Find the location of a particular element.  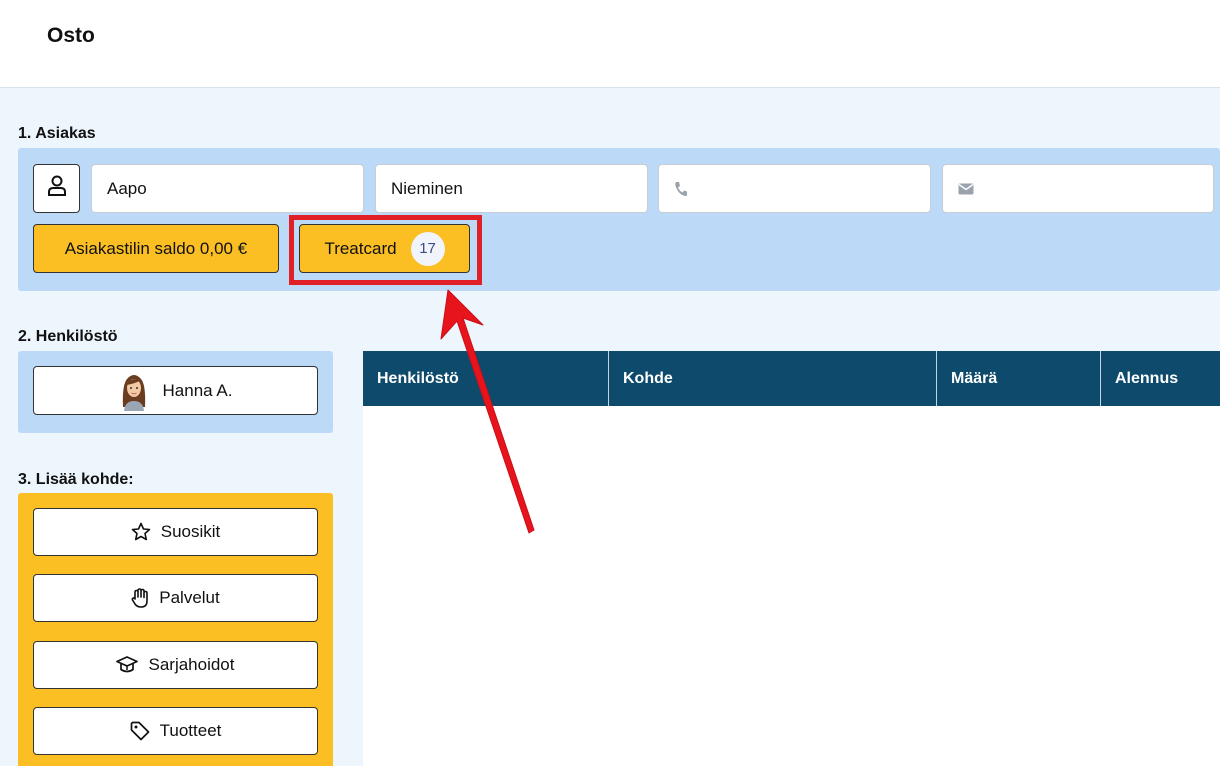

annotation-arrow is located at coordinates (487, 411).